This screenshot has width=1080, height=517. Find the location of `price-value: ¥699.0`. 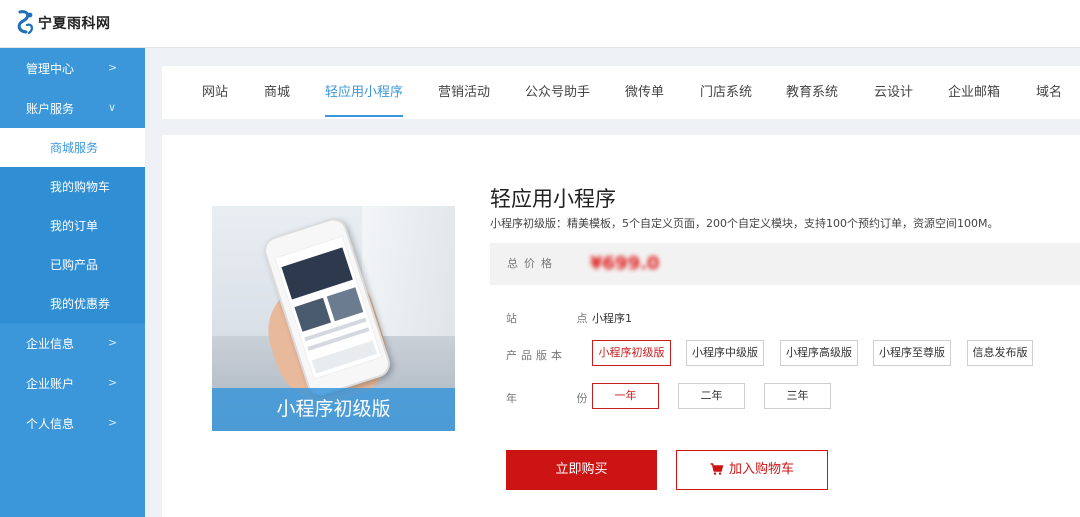

price-value: ¥699.0 is located at coordinates (625, 263).